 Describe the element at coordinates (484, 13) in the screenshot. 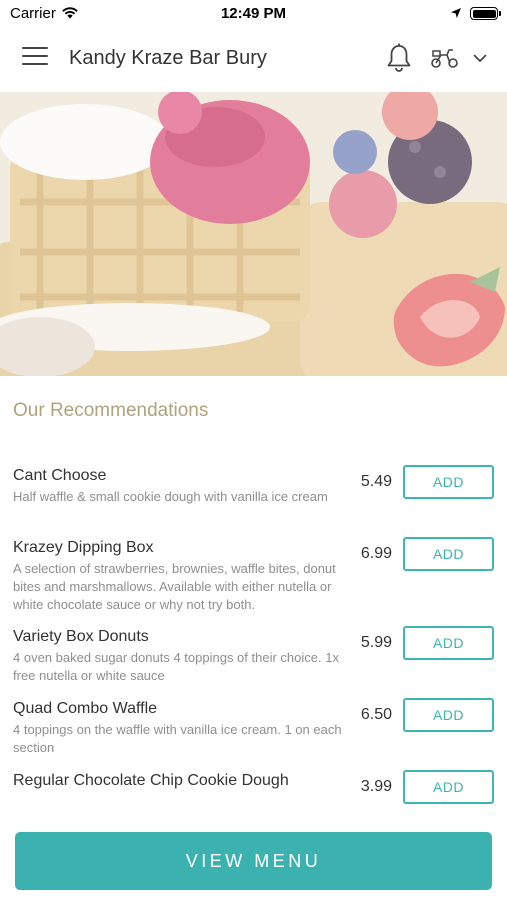

I see `battery-icon` at that location.